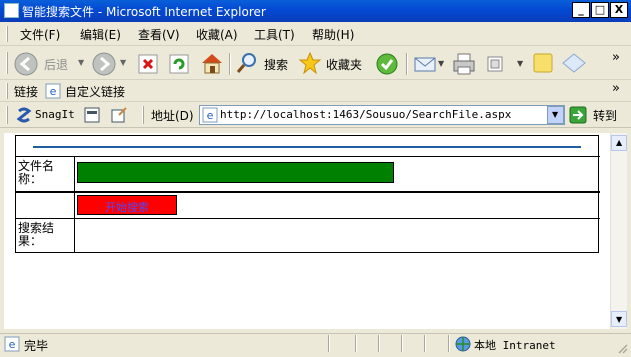 This screenshot has height=357, width=631. I want to click on result-label: 搜索结果：, so click(36, 234).